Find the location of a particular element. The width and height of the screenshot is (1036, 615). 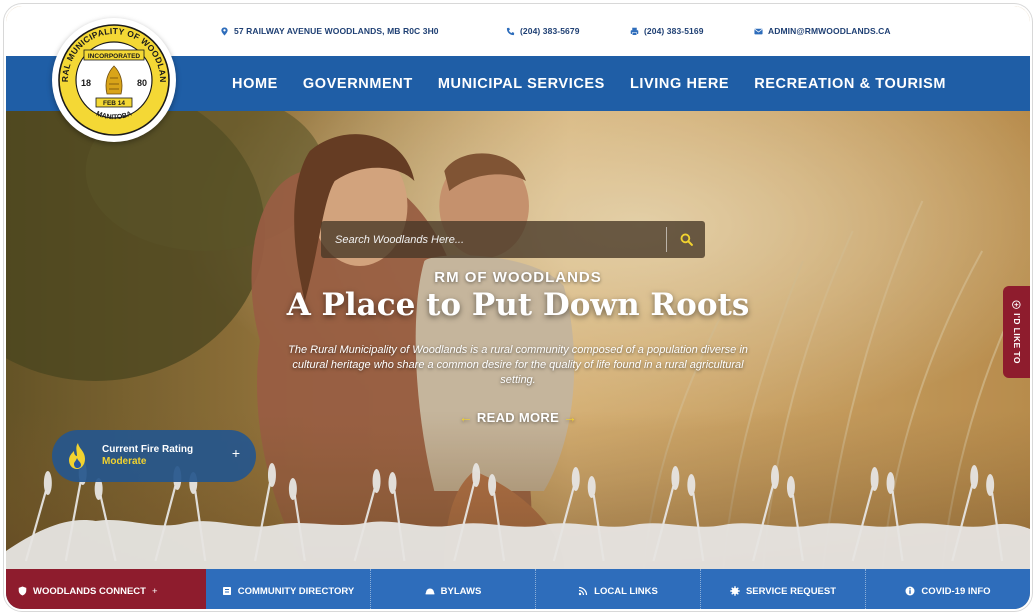

map-pin-icon is located at coordinates (224, 31).